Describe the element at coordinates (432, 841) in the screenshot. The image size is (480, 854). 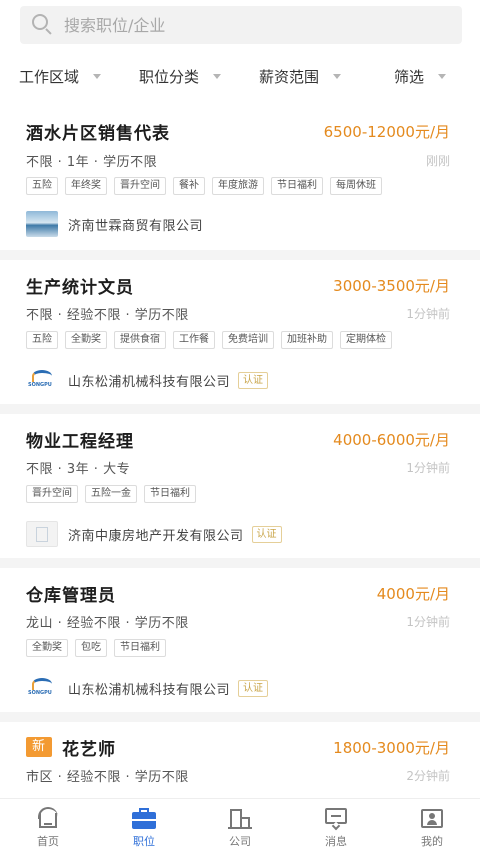
I see `tab-label: 我的` at that location.